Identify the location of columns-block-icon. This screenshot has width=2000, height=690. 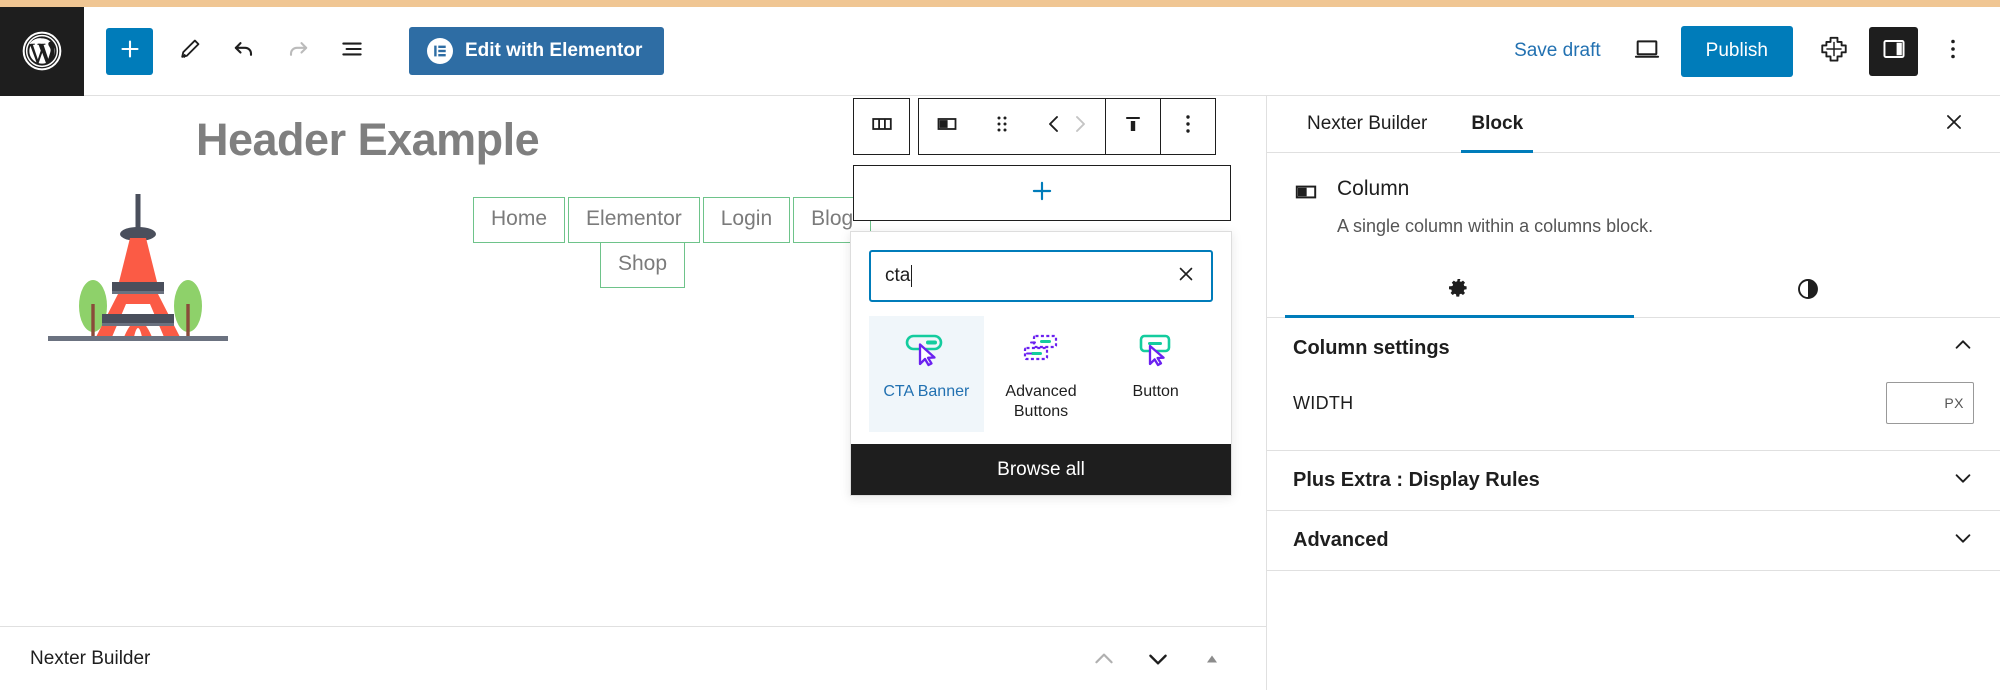
(882, 126).